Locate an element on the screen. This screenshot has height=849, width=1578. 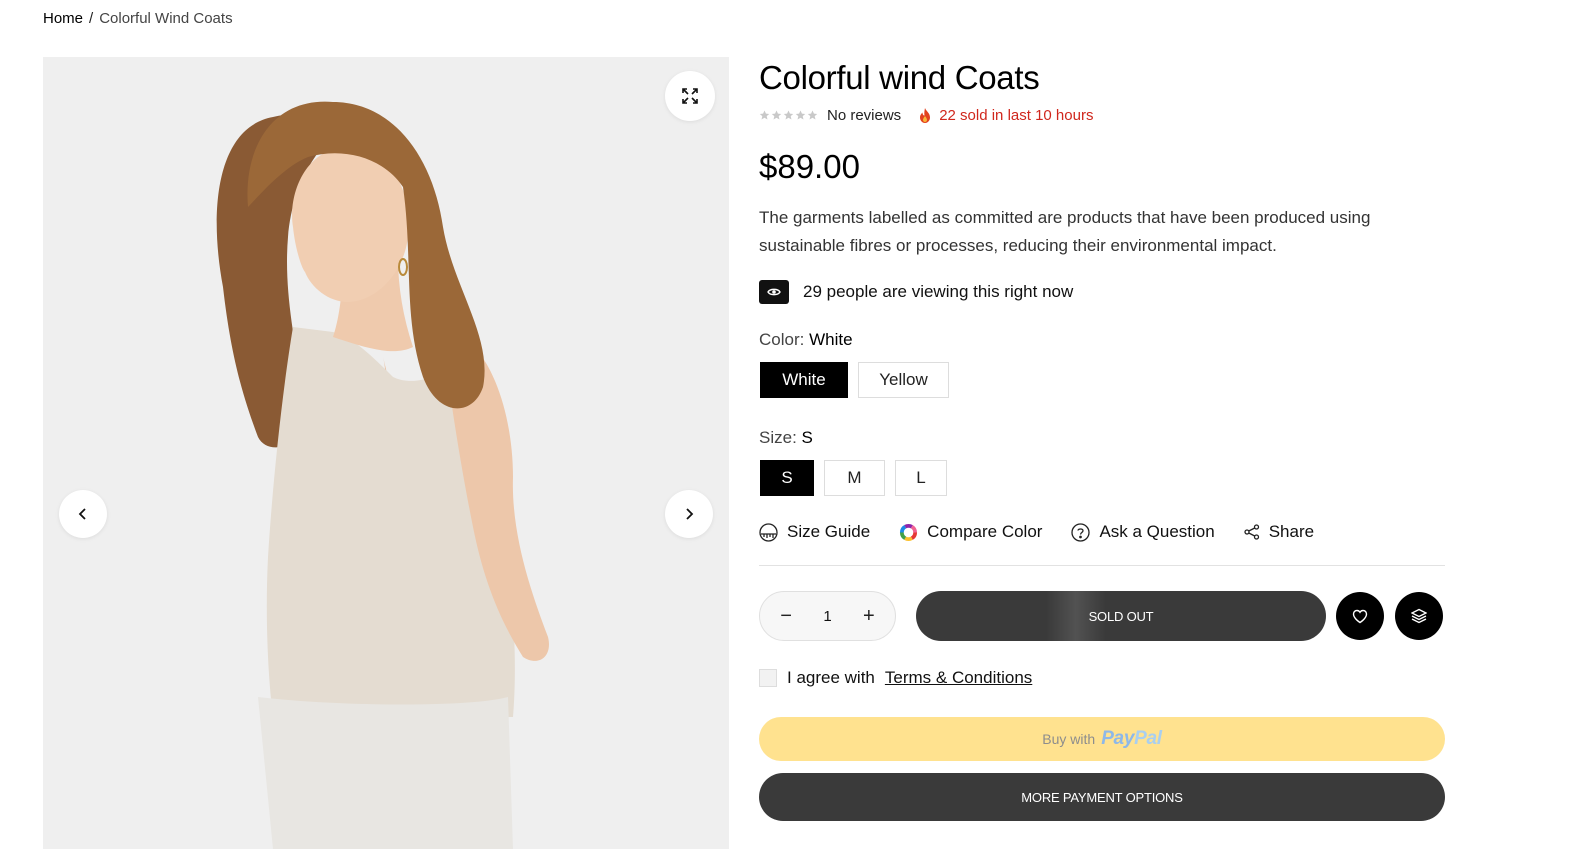
breadcrumb-current: Colorful Wind Coats is located at coordinates (166, 18).